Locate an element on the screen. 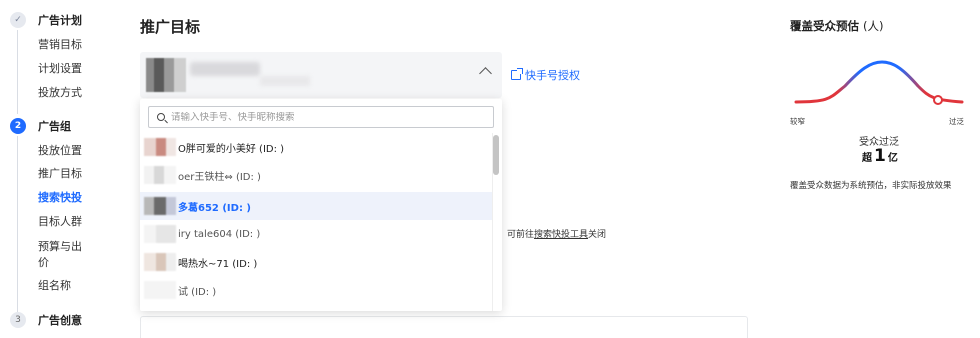 This screenshot has height=338, width=980. step-item-search-quick: 搜索快投 is located at coordinates (60, 198).